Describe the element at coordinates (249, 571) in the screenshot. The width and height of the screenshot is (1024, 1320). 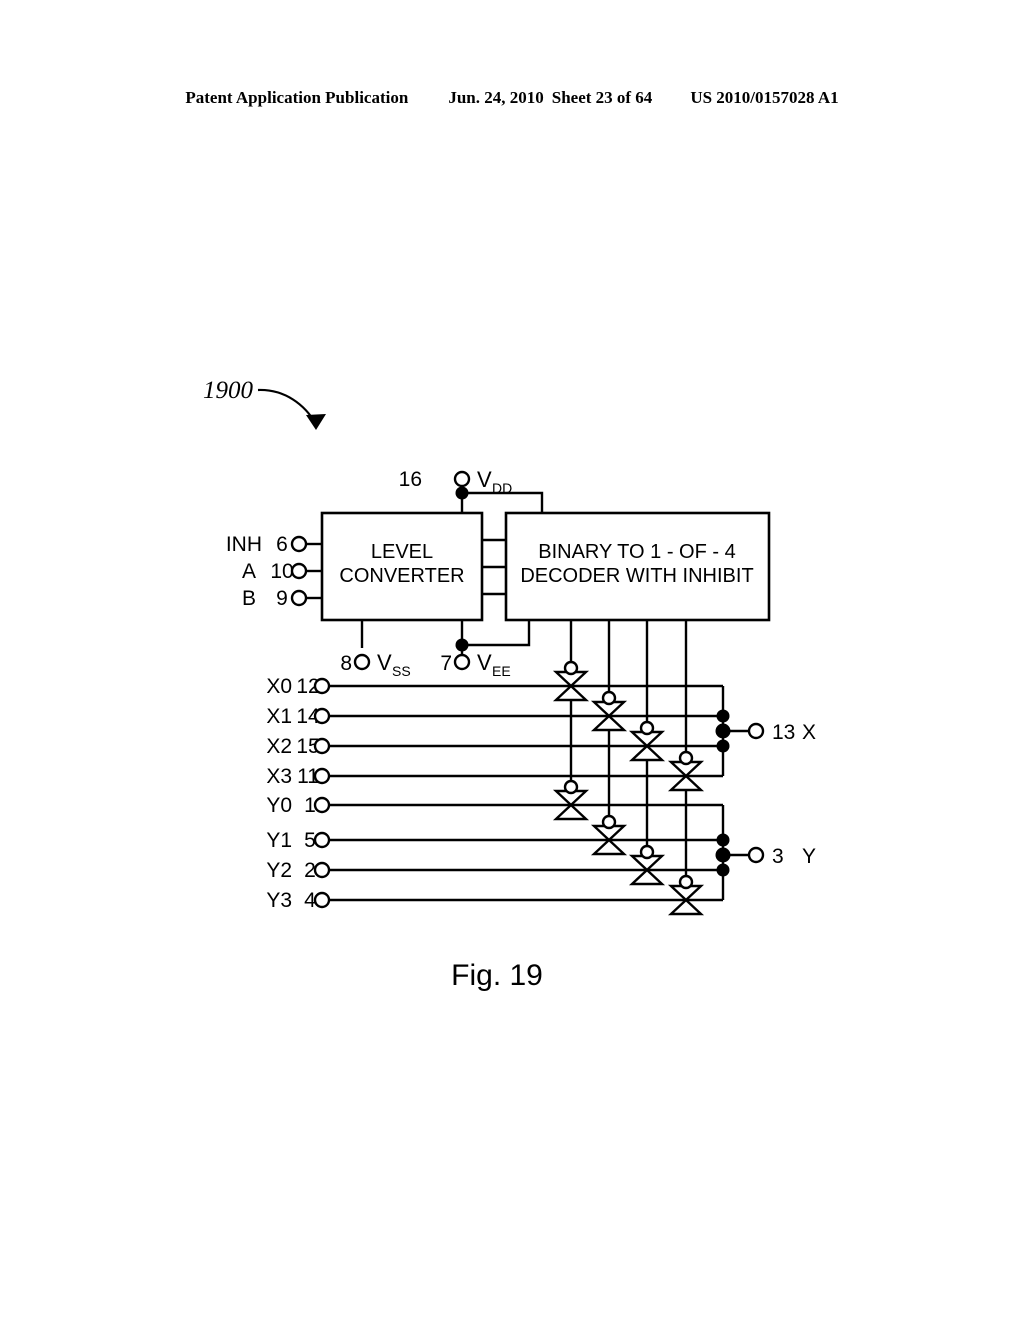
I see `input-a-signal: A` at that location.